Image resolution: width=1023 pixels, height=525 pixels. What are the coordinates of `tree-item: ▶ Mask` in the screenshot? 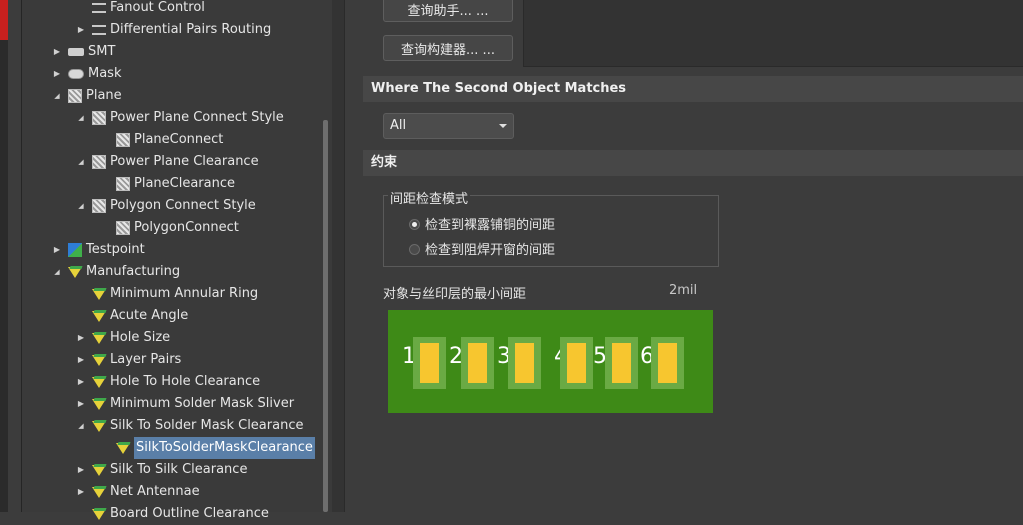 It's located at (87, 74).